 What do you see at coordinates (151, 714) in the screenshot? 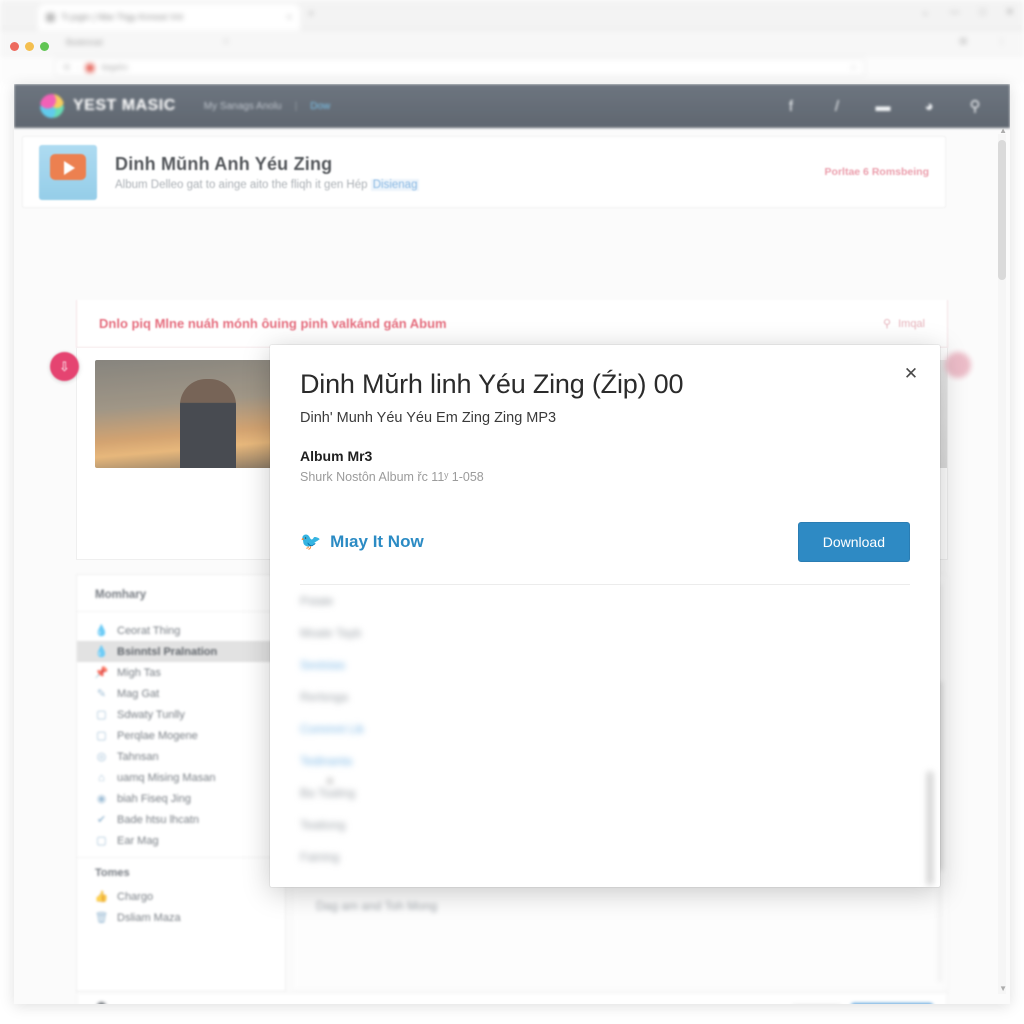
I see `sidebar-item-label: Sdwaty Tunlly` at bounding box center [151, 714].